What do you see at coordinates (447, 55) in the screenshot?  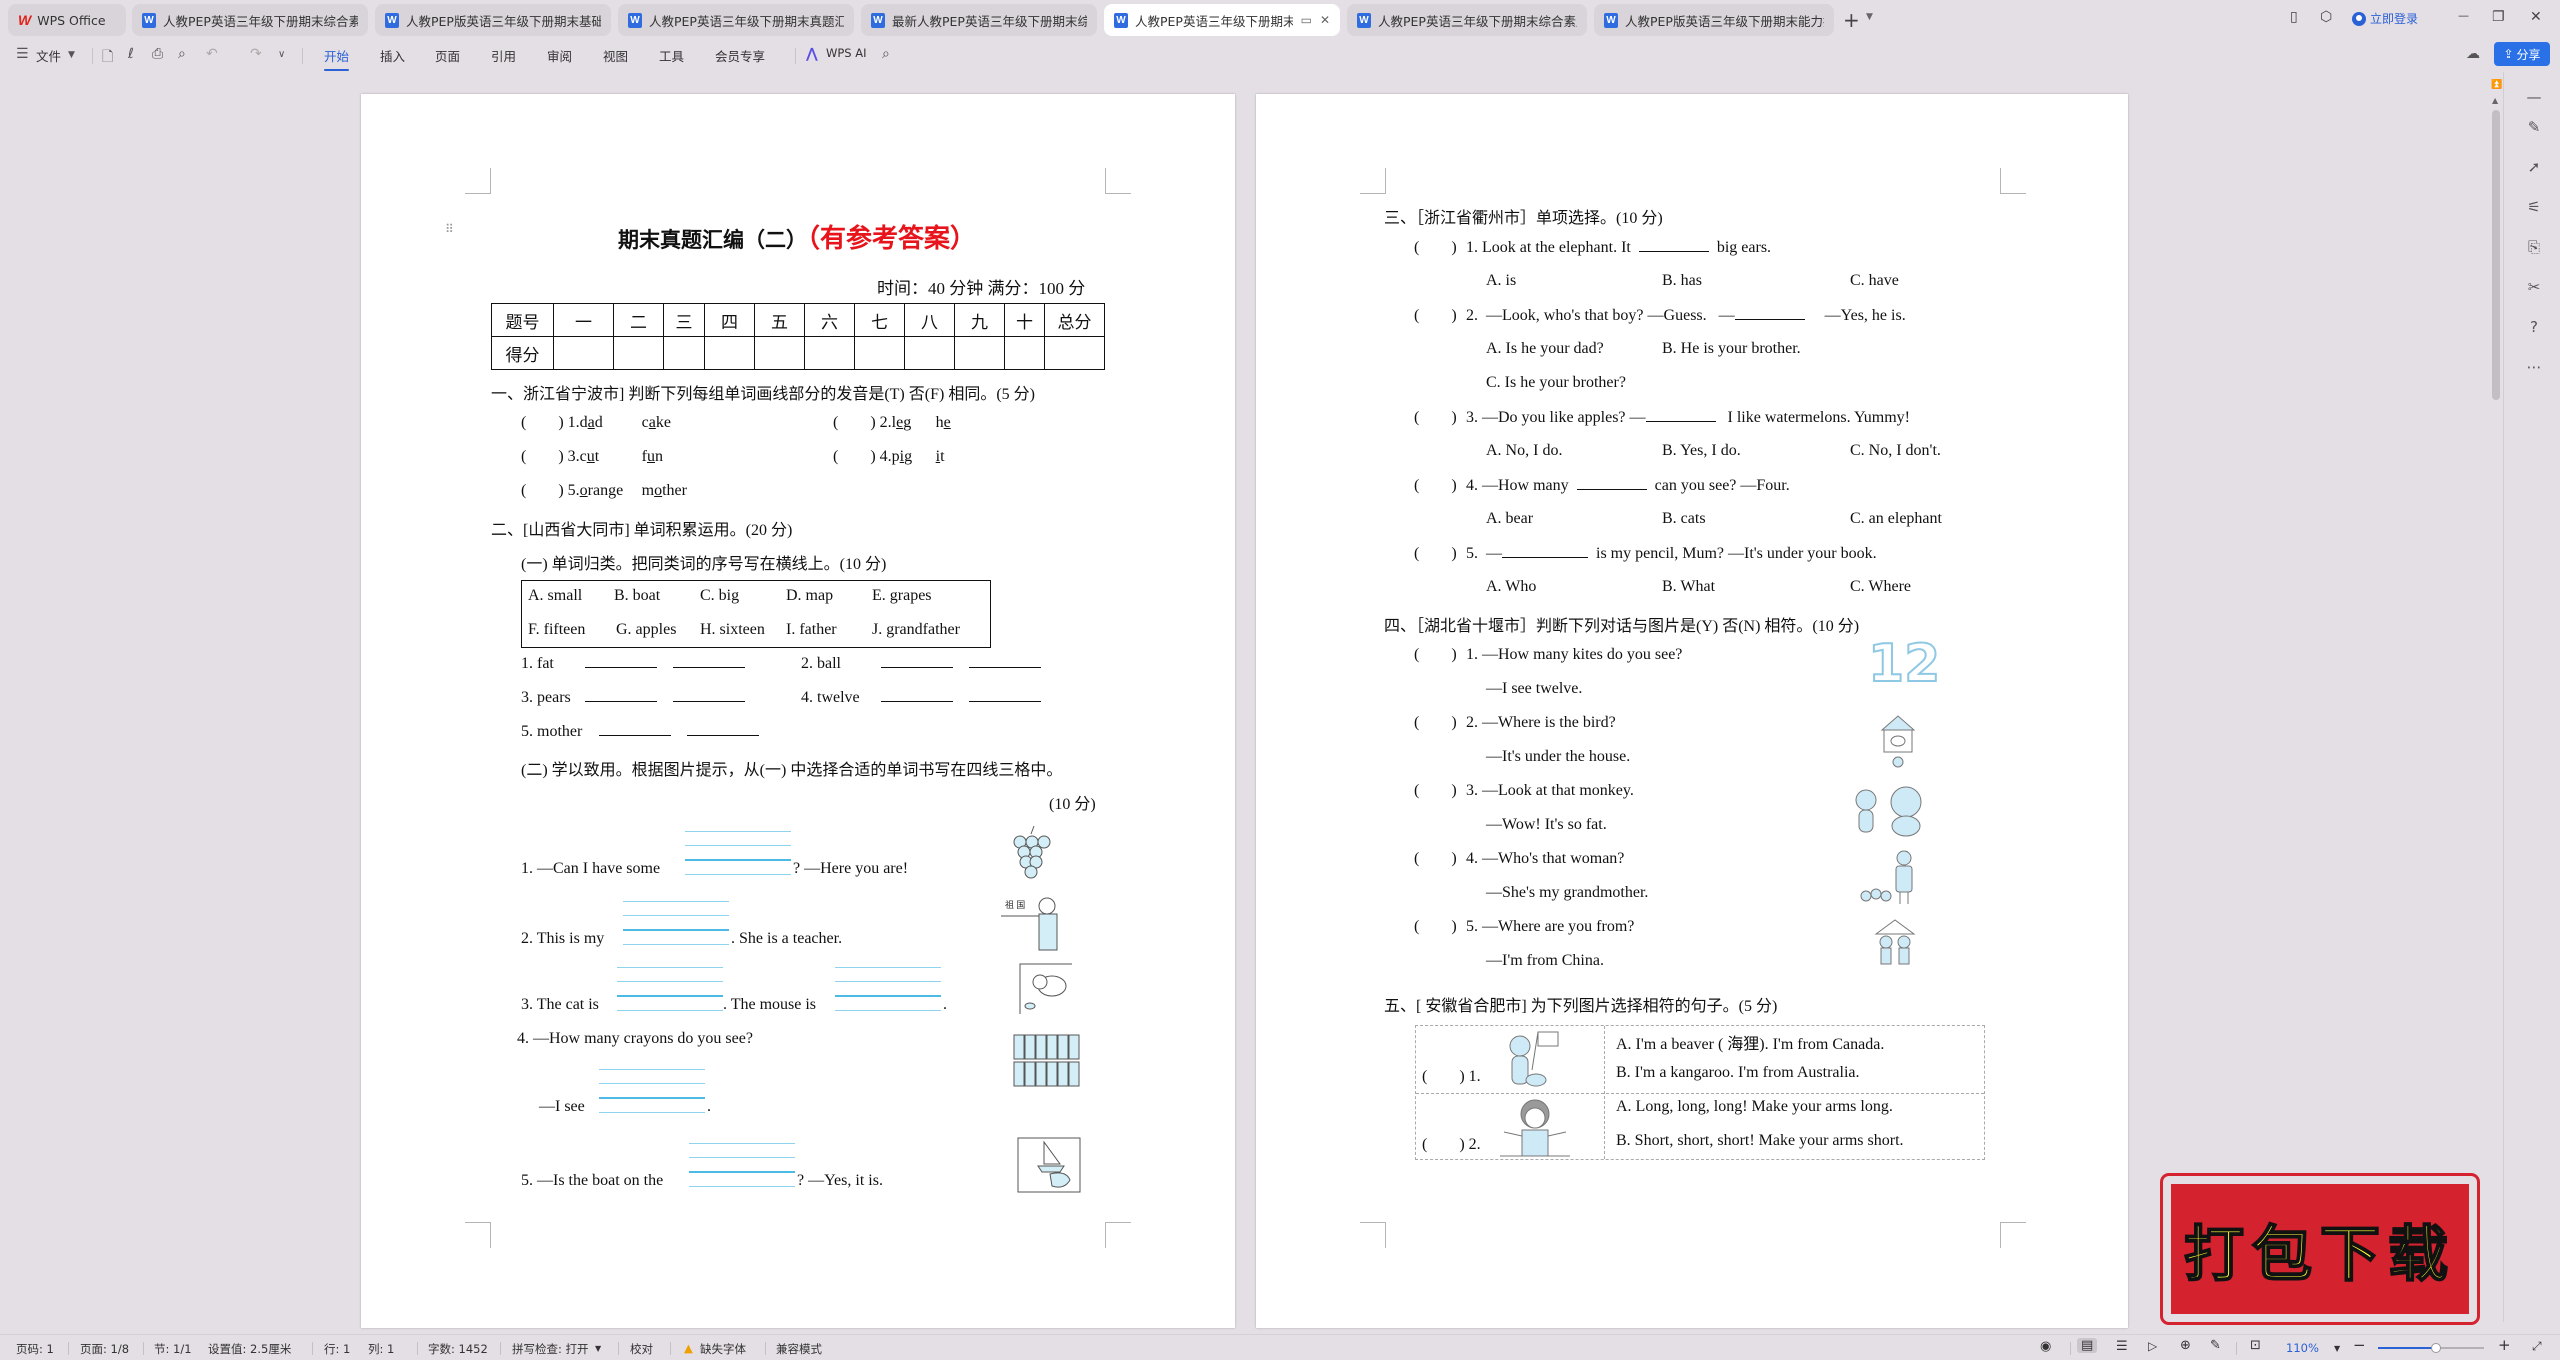 I see `ribbon-tab-page: 页面` at bounding box center [447, 55].